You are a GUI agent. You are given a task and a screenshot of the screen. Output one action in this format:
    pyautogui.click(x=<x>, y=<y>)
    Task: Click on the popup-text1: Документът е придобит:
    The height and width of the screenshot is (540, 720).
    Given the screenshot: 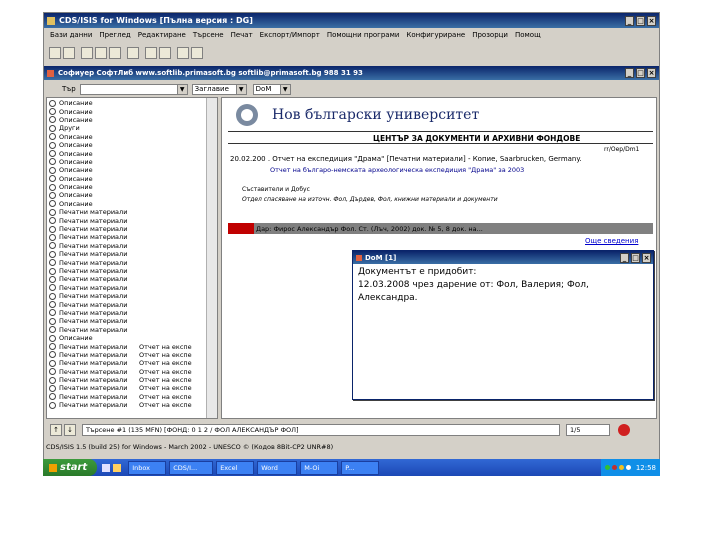 What is the action you would take?
    pyautogui.click(x=417, y=272)
    